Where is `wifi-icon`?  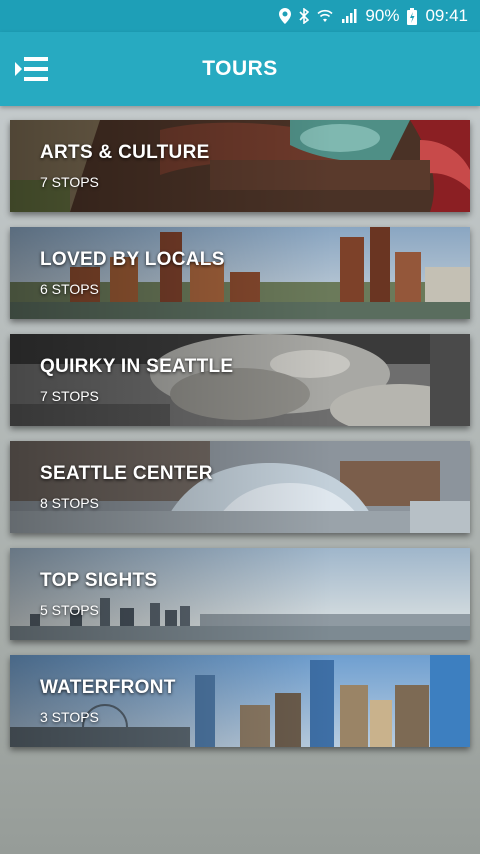
wifi-icon is located at coordinates (325, 16).